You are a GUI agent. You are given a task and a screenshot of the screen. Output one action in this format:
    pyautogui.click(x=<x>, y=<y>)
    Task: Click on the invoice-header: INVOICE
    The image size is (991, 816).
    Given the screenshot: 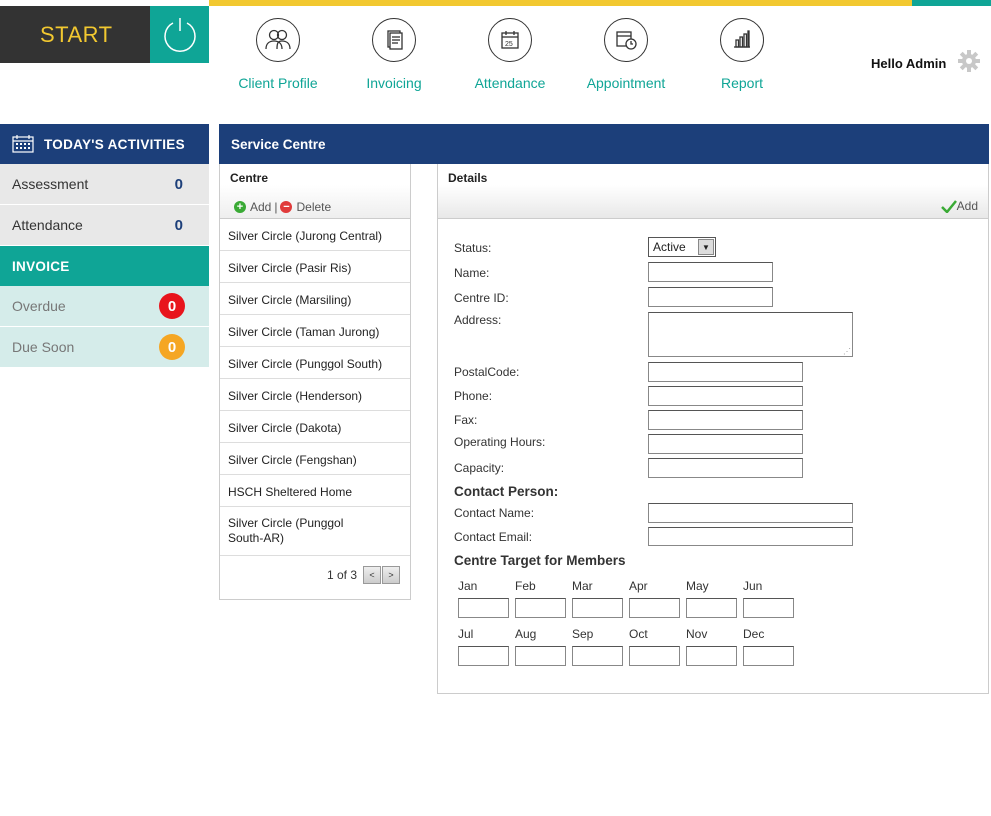 What is the action you would take?
    pyautogui.click(x=104, y=266)
    